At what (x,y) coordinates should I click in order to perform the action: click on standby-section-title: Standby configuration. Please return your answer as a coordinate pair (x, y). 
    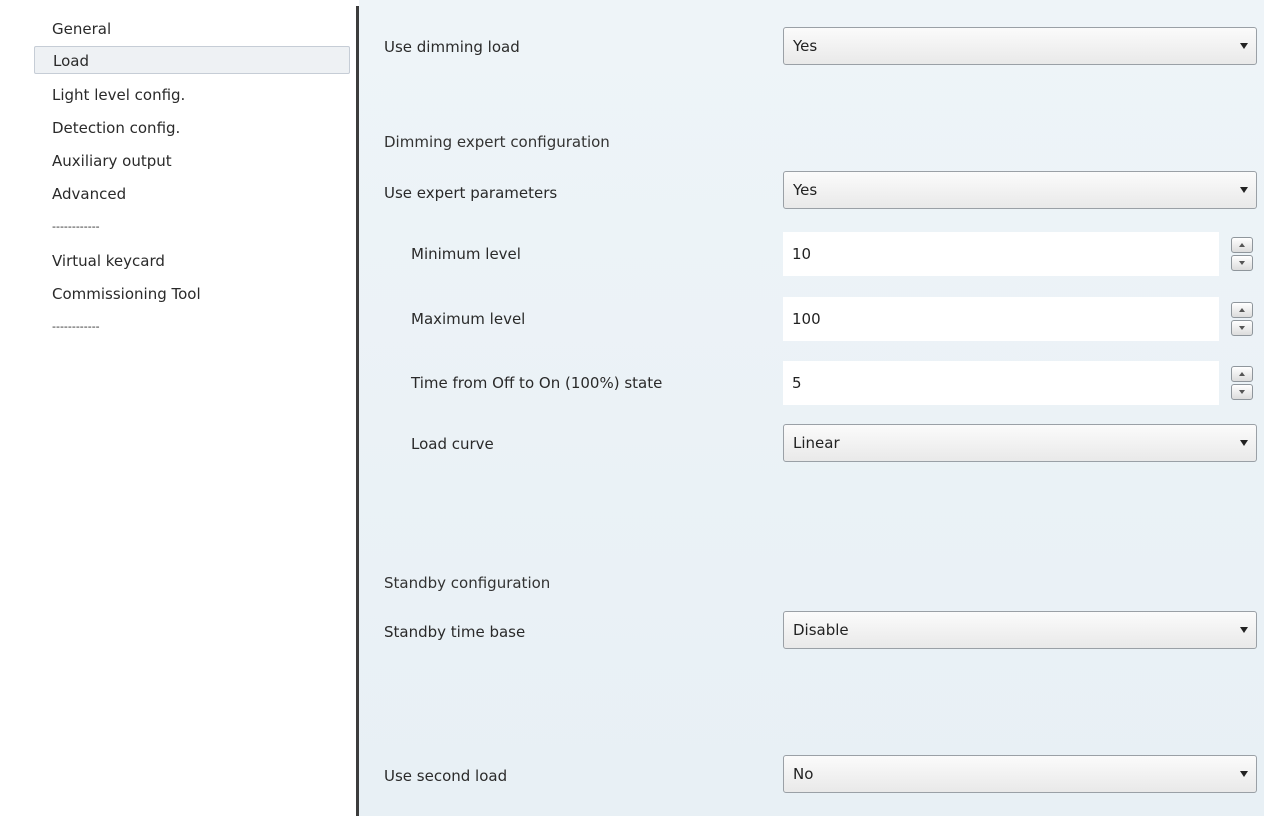
    Looking at the image, I should click on (467, 583).